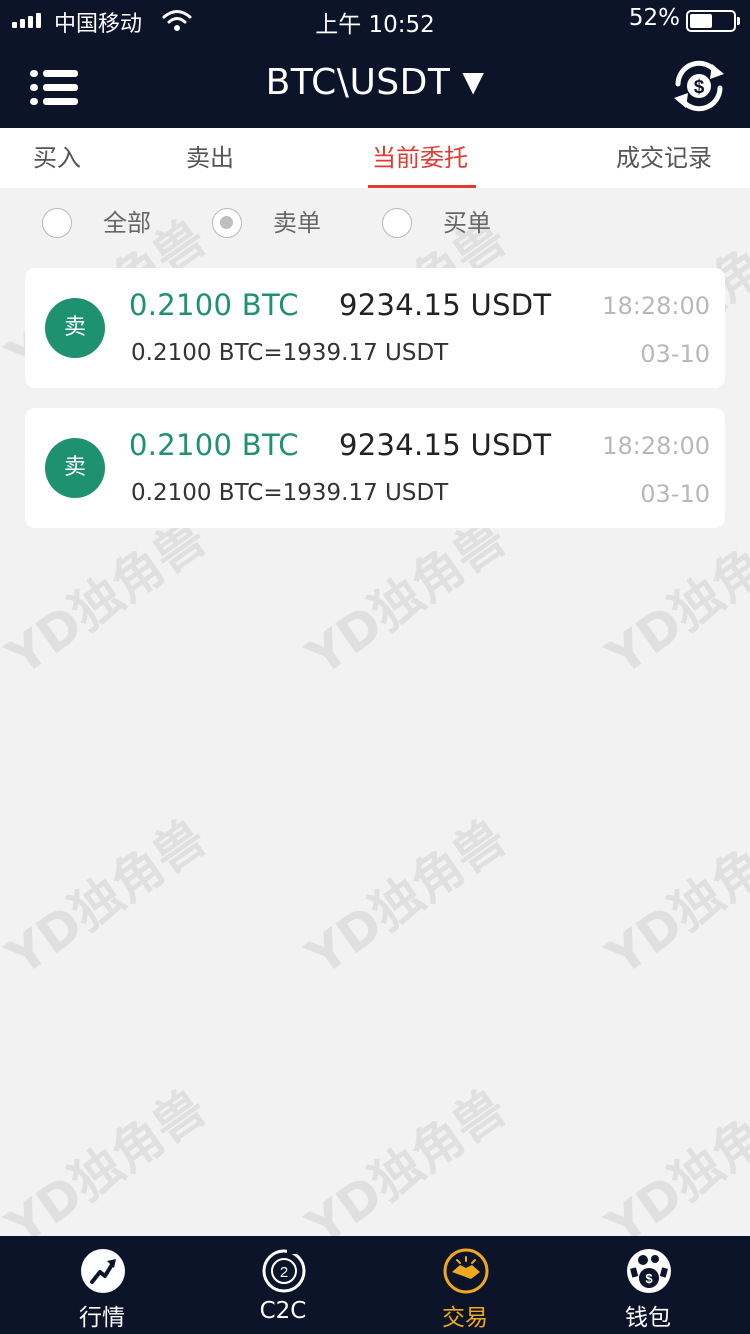  What do you see at coordinates (102, 1318) in the screenshot?
I see `nav-market-label: 行情` at bounding box center [102, 1318].